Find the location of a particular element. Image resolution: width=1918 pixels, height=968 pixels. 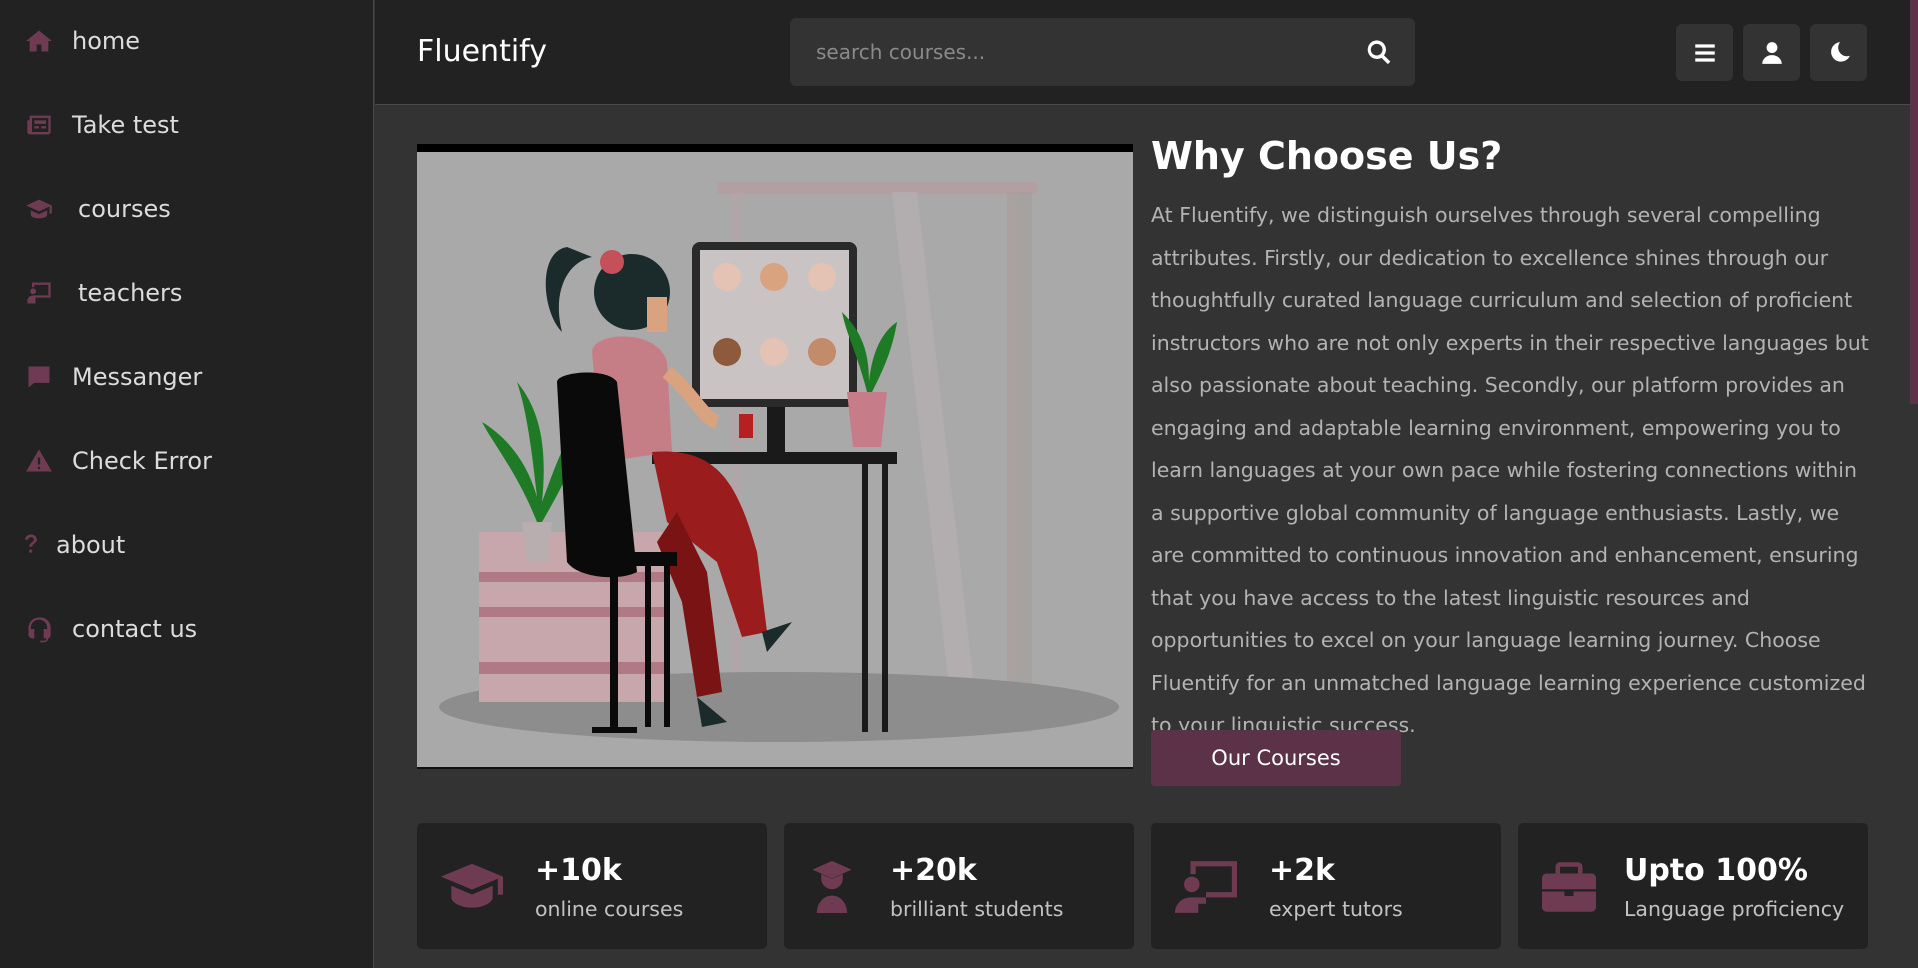

top-header: Fluentify is located at coordinates (1146, 52).